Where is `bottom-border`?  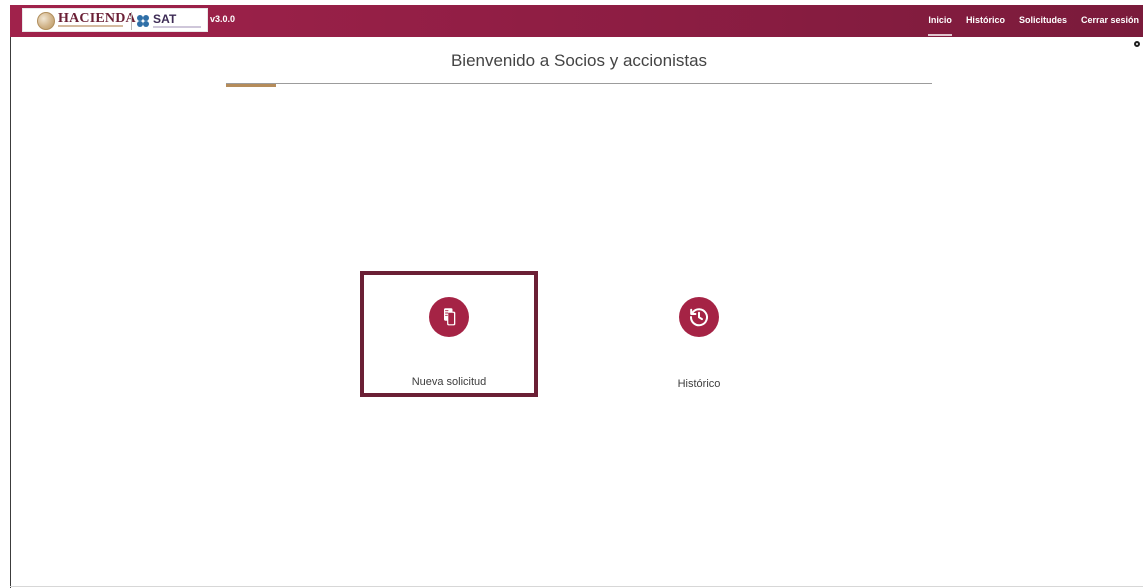 bottom-border is located at coordinates (576, 586).